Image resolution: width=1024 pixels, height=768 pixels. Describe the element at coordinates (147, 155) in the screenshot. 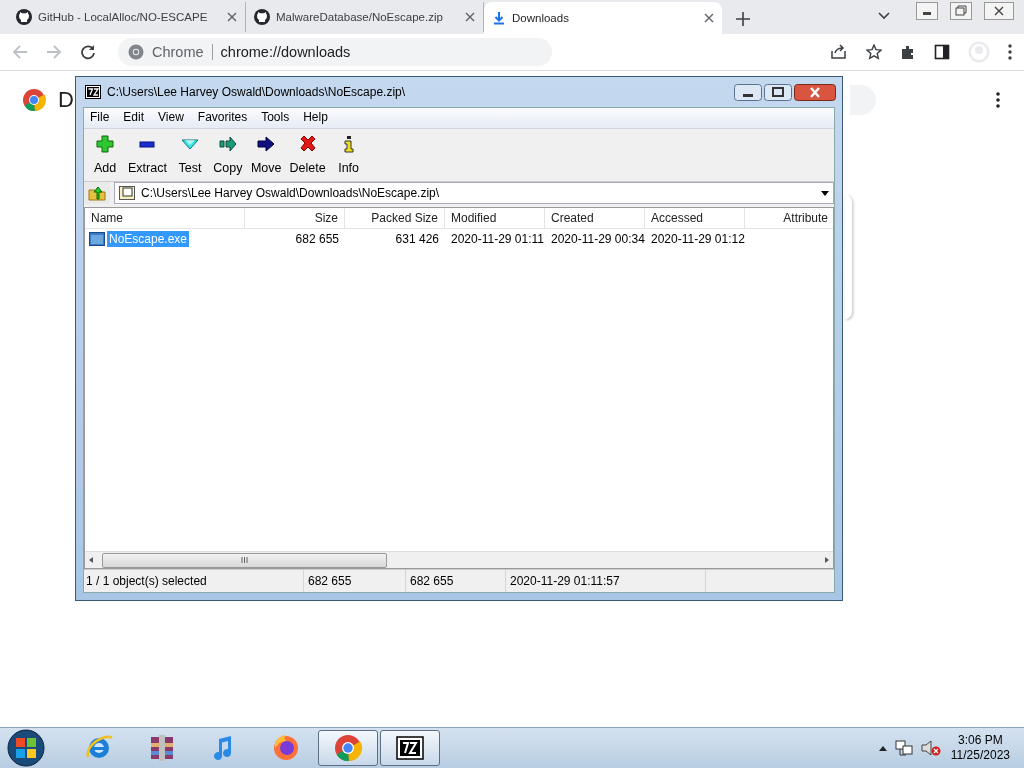

I see `toolbar-button: Extract` at that location.